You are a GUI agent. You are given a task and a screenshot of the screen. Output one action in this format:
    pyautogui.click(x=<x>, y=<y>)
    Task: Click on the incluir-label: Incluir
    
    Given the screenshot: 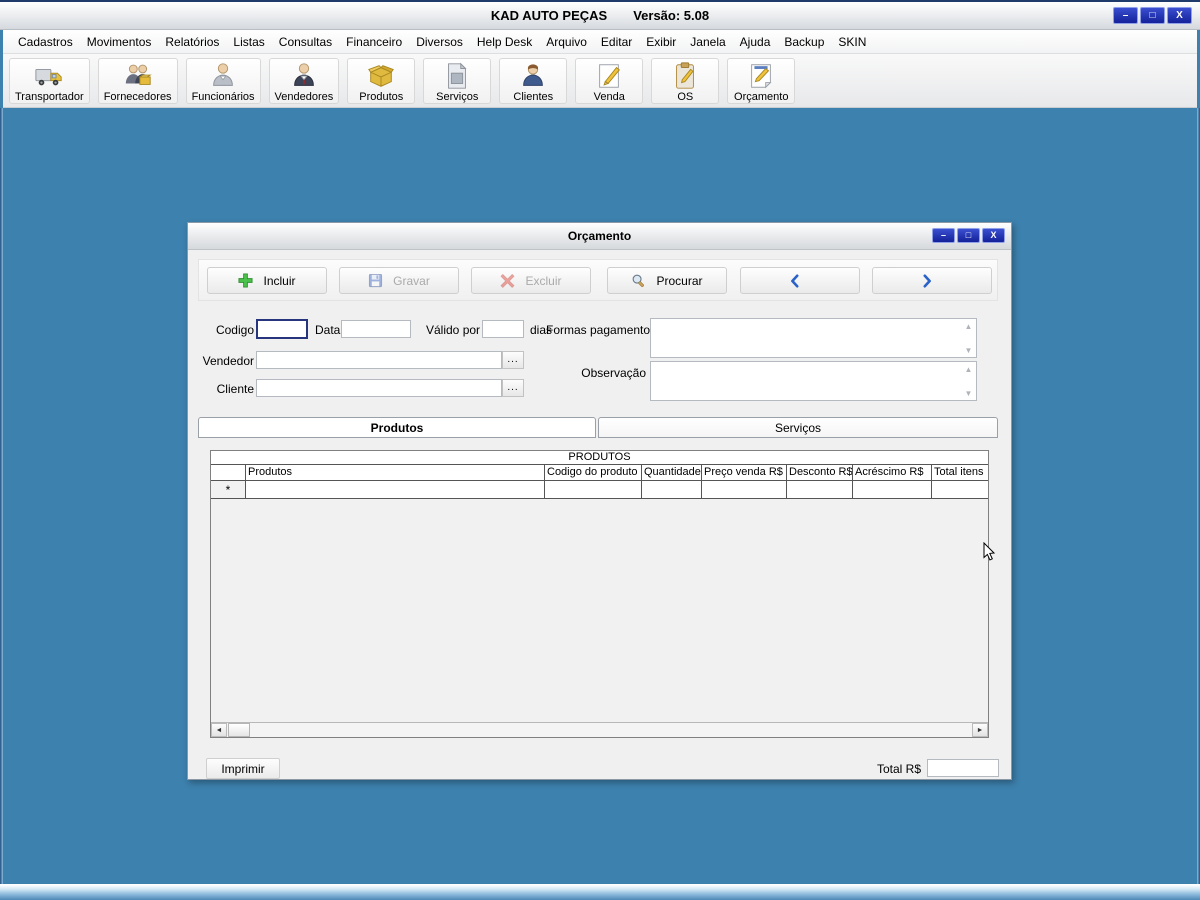 What is the action you would take?
    pyautogui.click(x=279, y=280)
    